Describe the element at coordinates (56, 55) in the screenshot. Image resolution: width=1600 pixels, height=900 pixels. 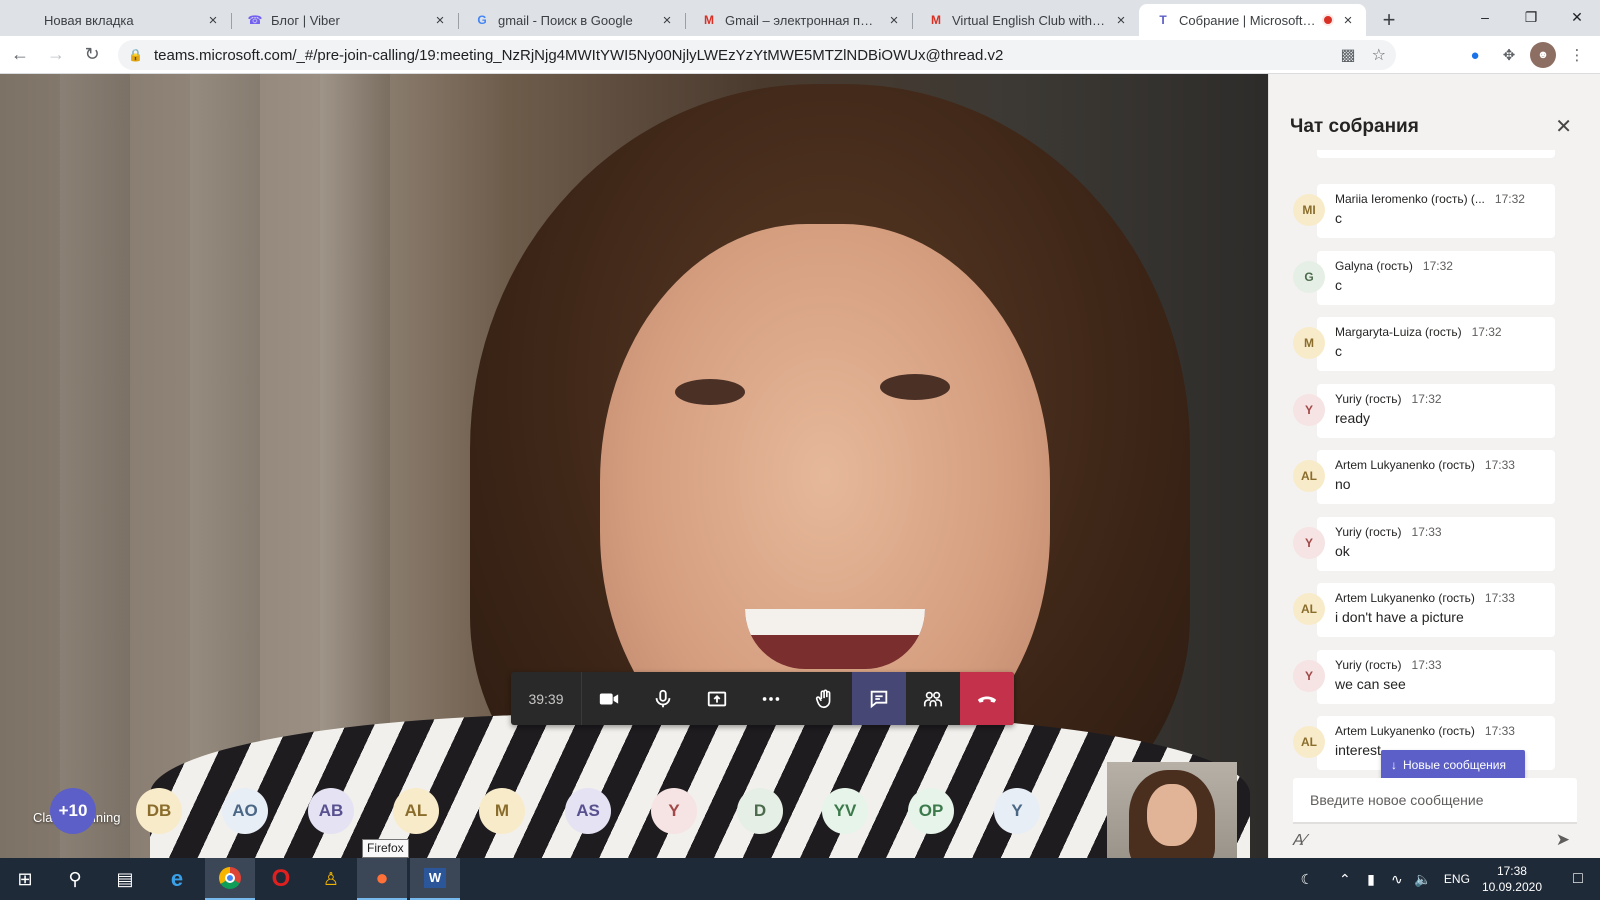
I see `forward-button: →` at that location.